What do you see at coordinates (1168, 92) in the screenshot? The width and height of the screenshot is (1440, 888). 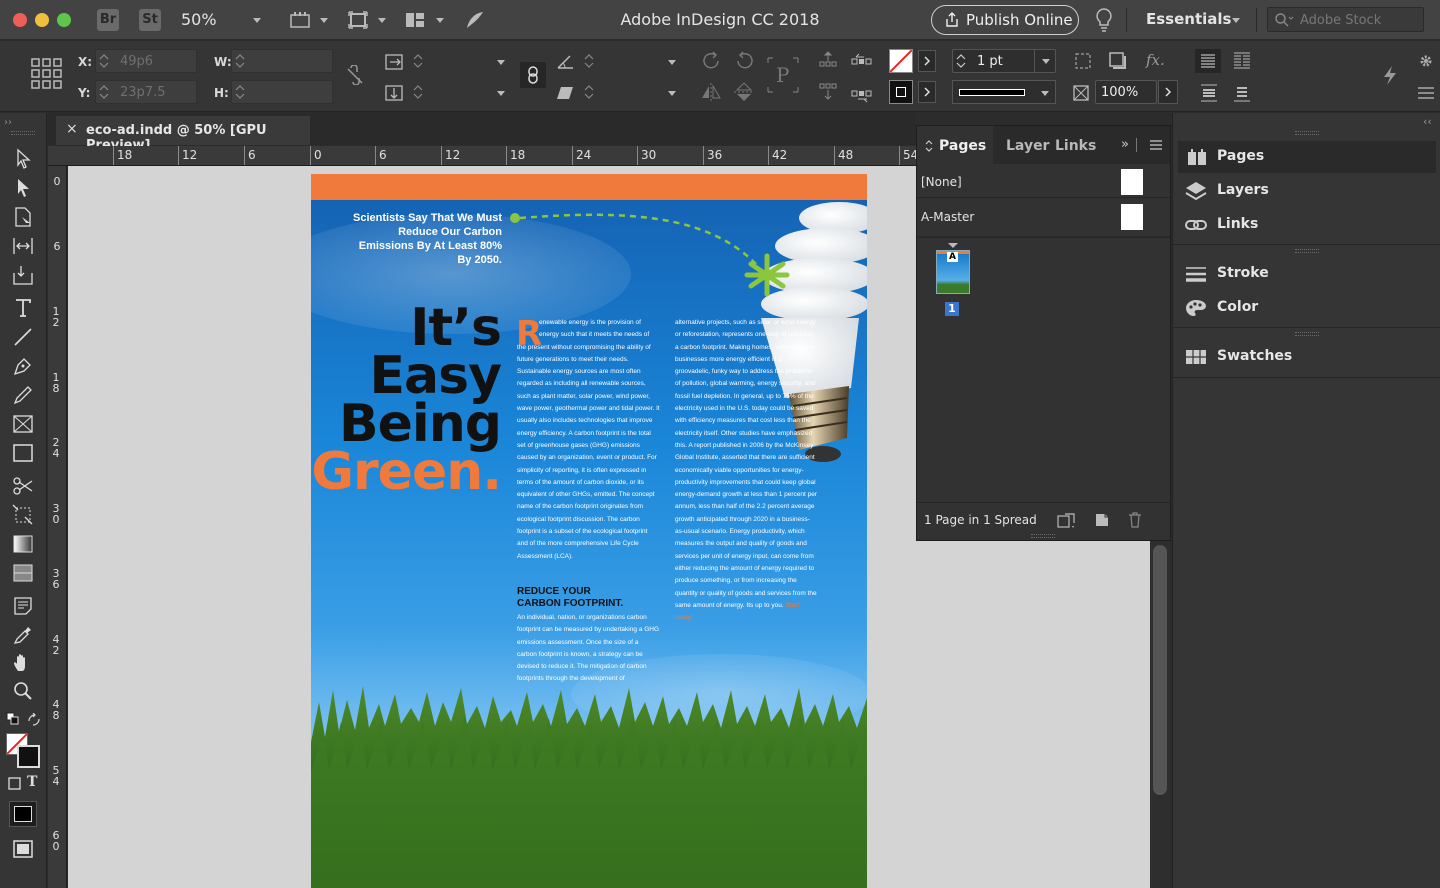 I see `opacity-menu-button` at bounding box center [1168, 92].